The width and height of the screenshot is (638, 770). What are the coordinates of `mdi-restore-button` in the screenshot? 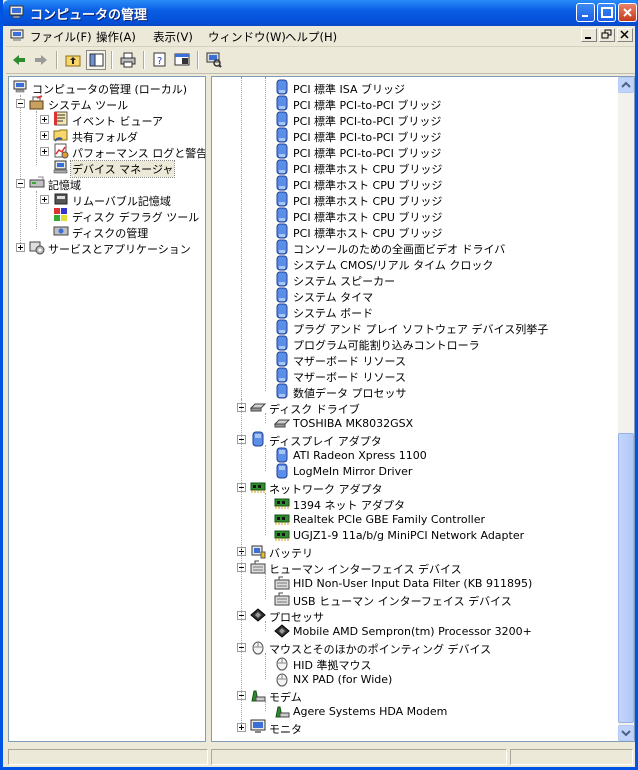 It's located at (607, 35).